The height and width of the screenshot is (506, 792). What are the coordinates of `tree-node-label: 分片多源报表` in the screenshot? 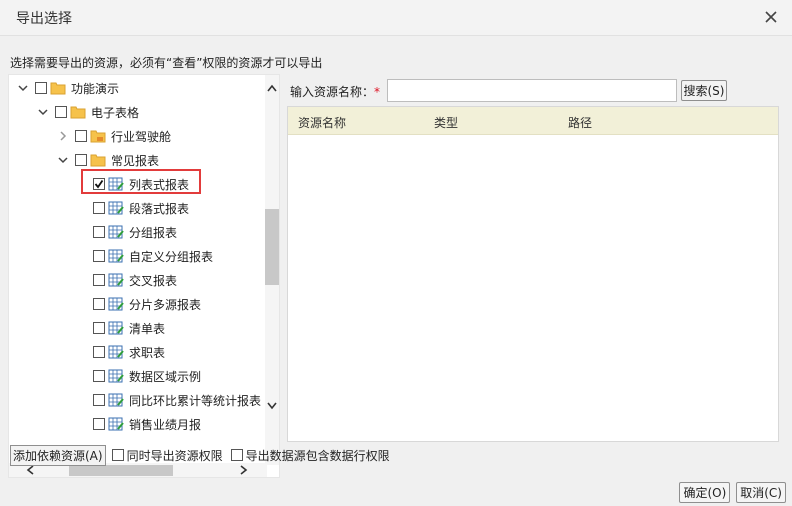 It's located at (165, 304).